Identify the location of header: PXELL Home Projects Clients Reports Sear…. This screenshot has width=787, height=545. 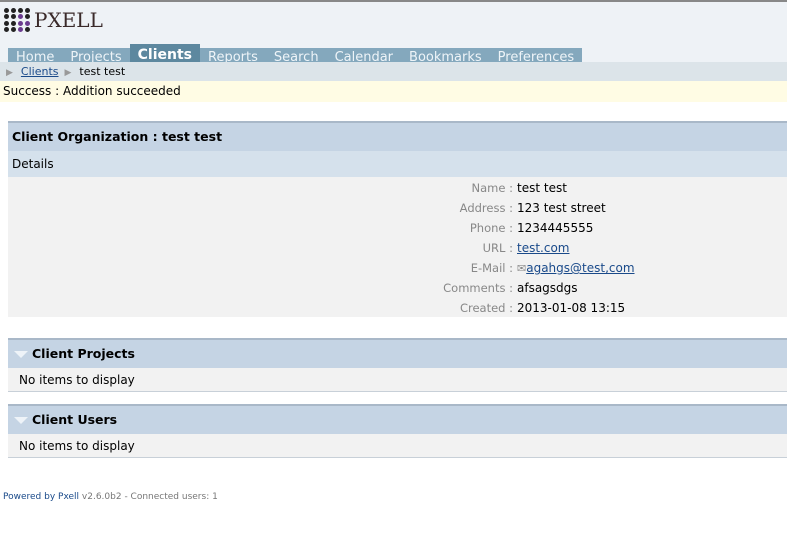
(393, 34).